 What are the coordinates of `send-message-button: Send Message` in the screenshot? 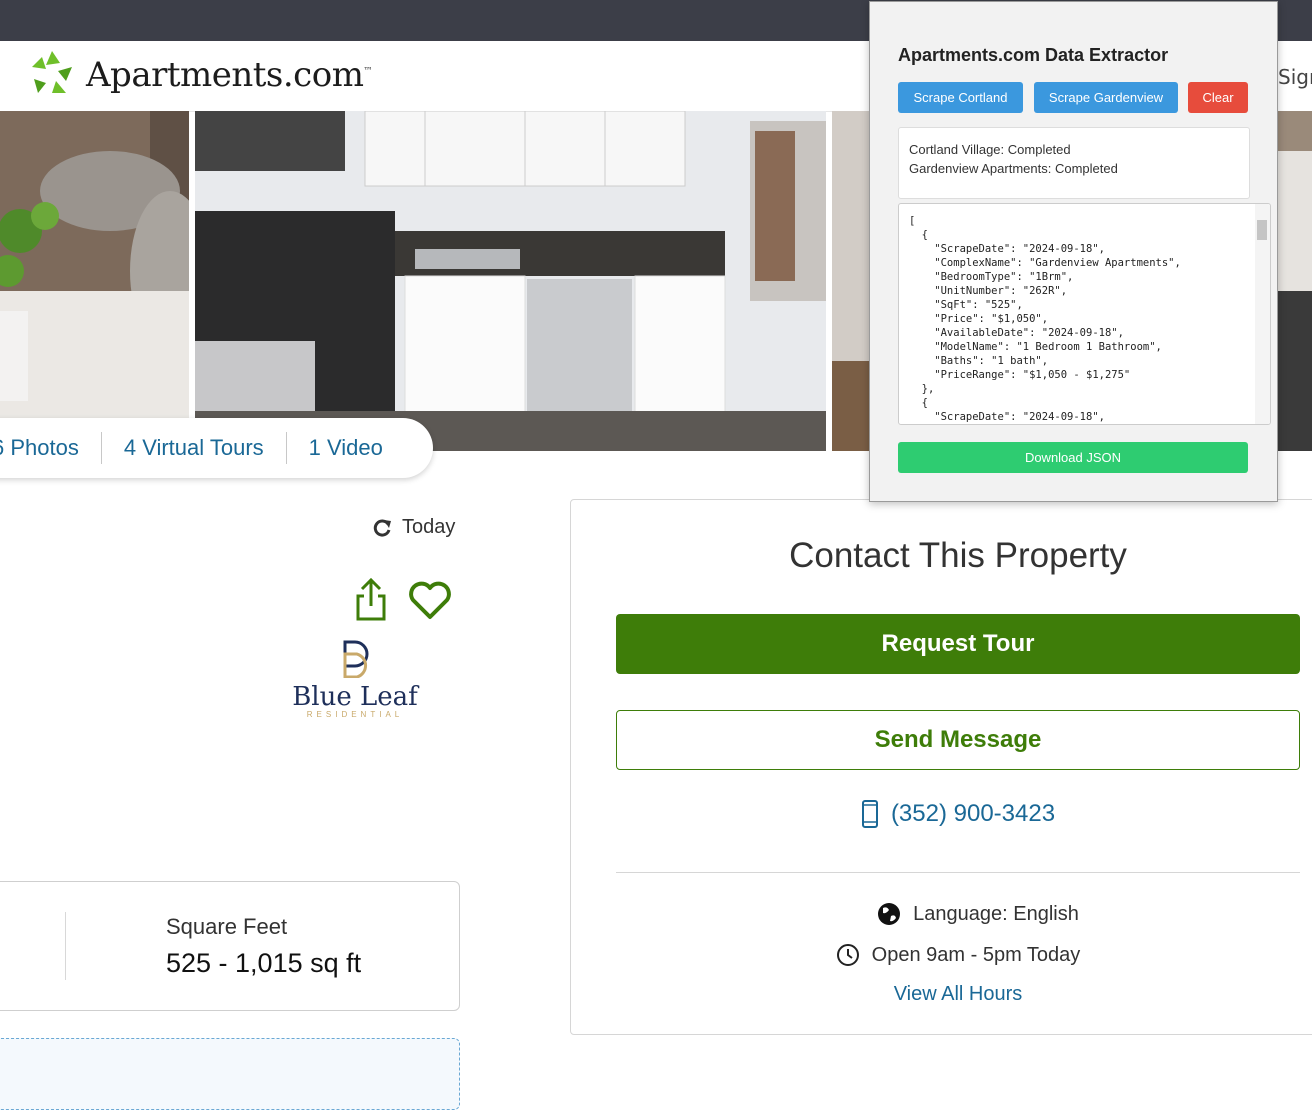 It's located at (958, 740).